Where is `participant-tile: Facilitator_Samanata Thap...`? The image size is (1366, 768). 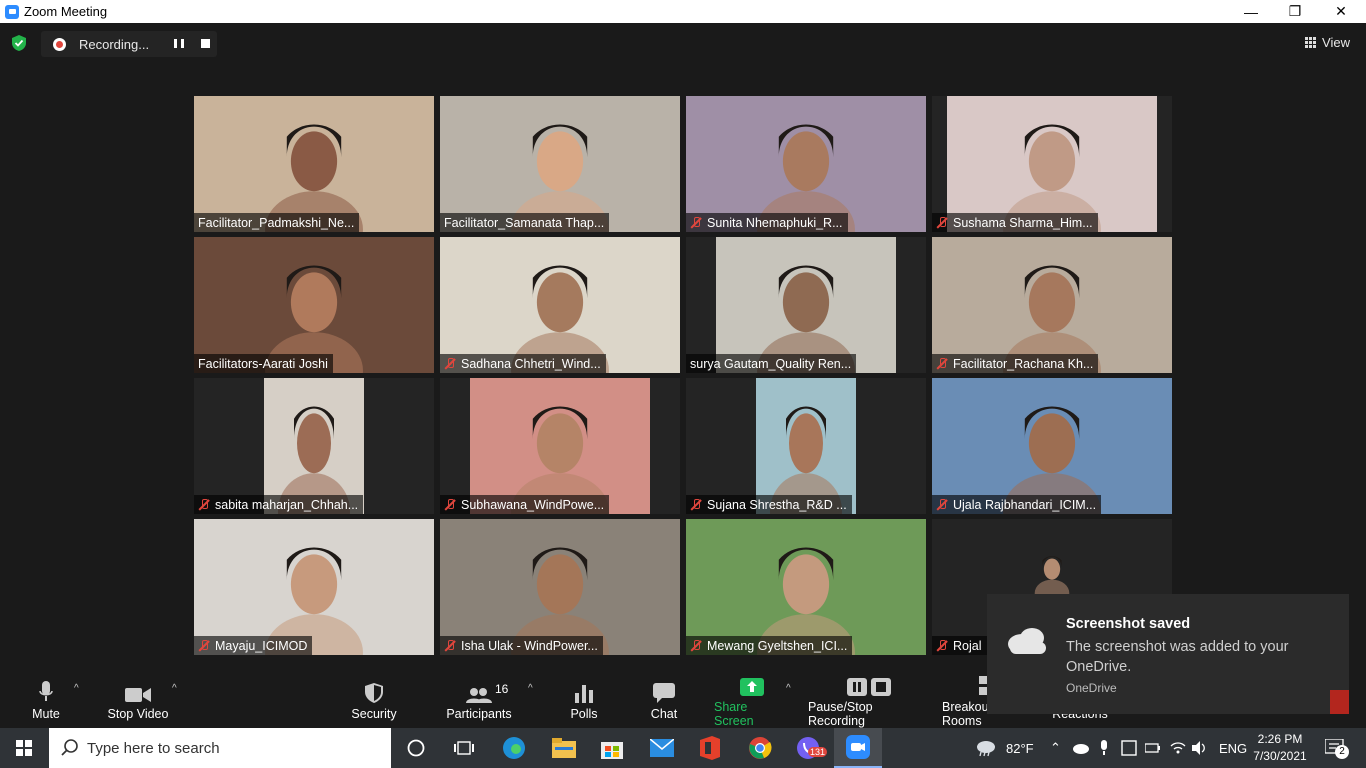 participant-tile: Facilitator_Samanata Thap... is located at coordinates (560, 164).